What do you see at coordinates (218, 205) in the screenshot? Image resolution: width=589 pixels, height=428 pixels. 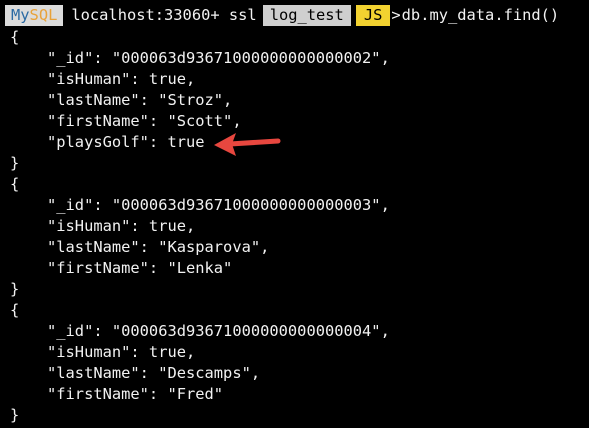 I see `doc-field-line: "_id": "000063d93671000000000000003",` at bounding box center [218, 205].